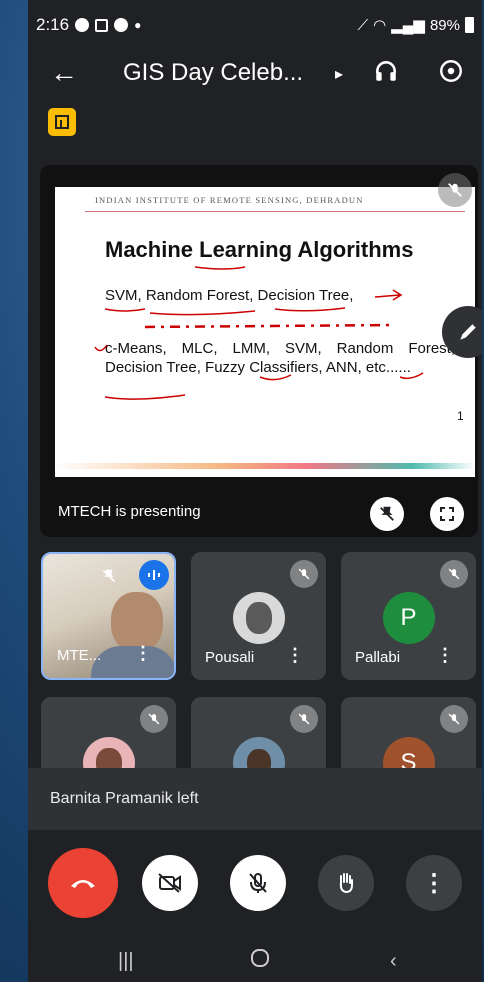  What do you see at coordinates (393, 961) in the screenshot?
I see `back-icon: ‹` at bounding box center [393, 961].